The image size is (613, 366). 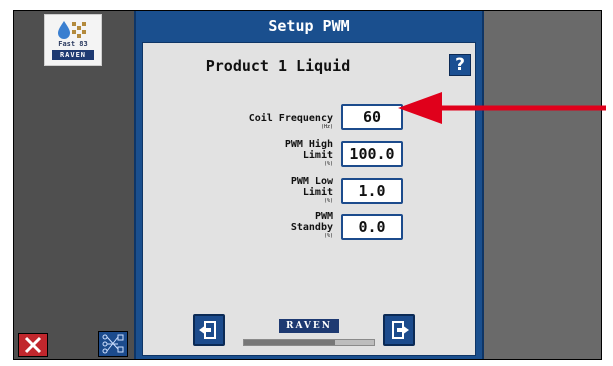 What do you see at coordinates (278, 66) in the screenshot?
I see `product-title: Product 1 Liquid` at bounding box center [278, 66].